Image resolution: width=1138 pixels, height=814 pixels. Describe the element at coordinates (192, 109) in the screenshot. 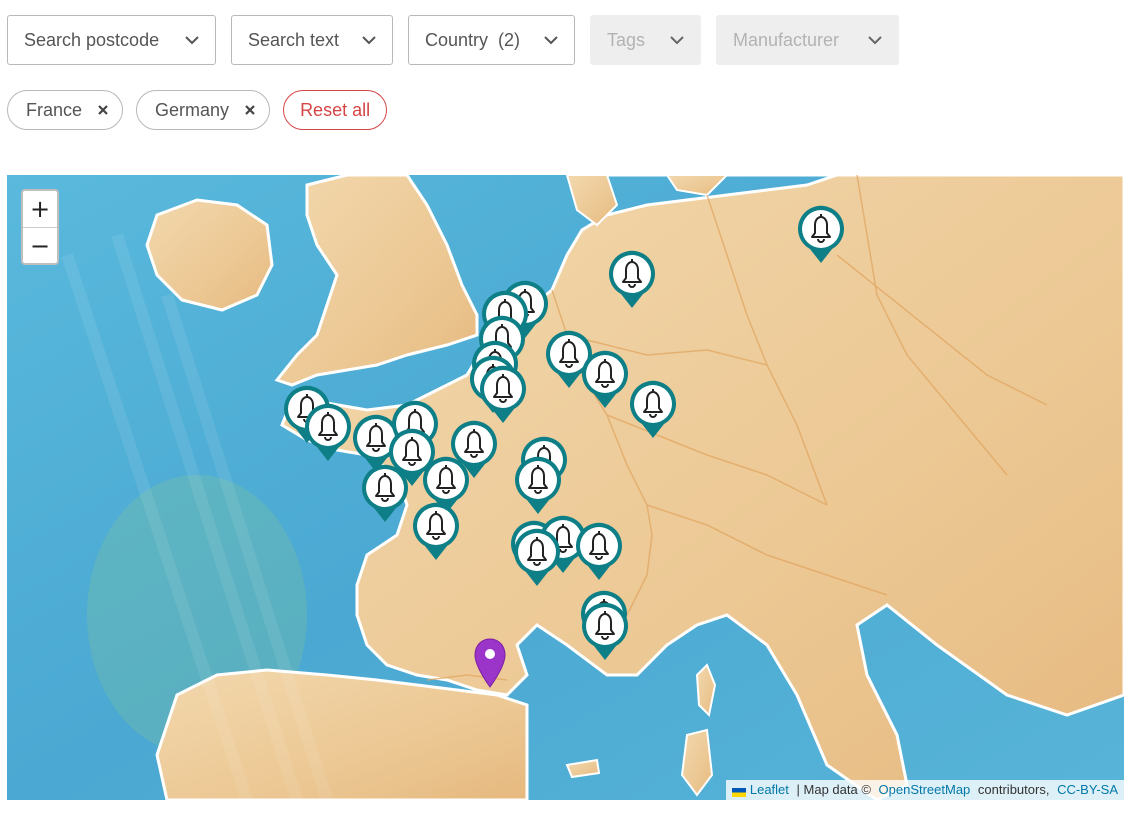

I see `chip-label: Germany` at that location.